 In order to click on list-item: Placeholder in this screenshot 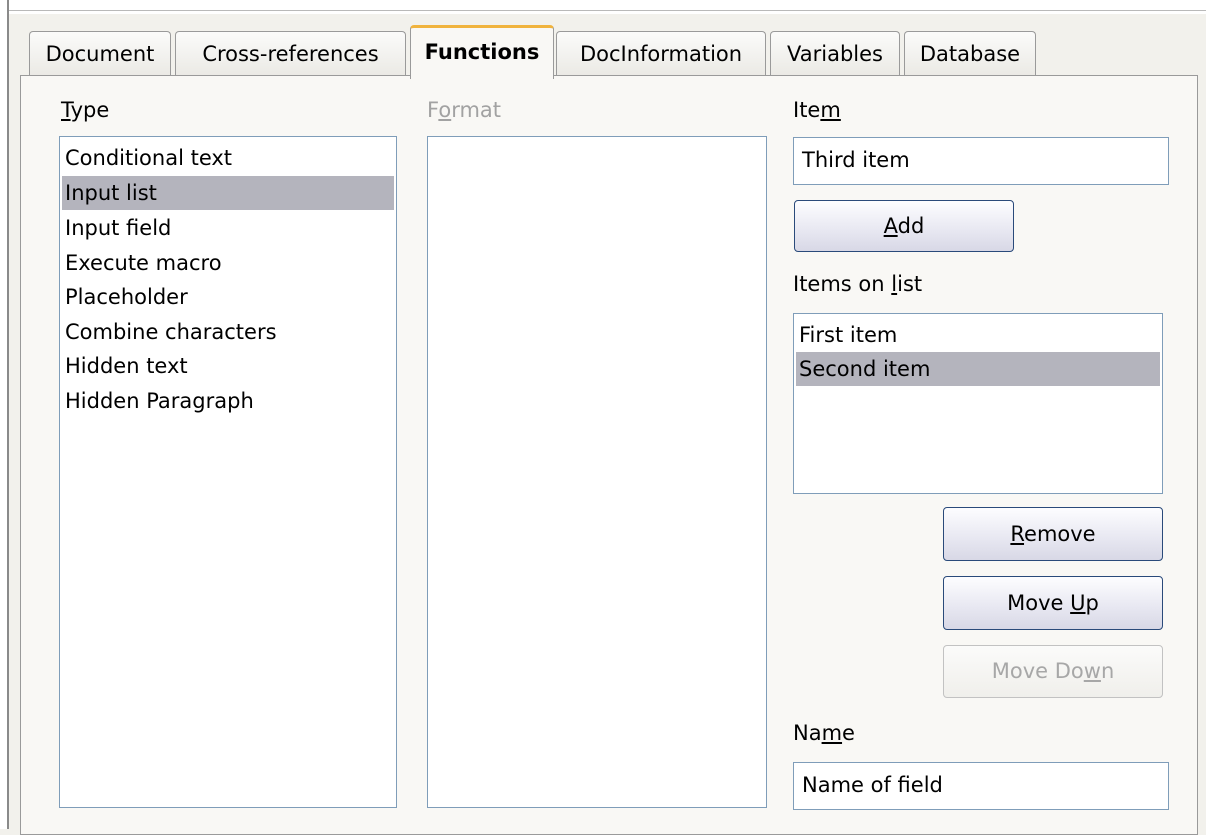, I will do `click(228, 297)`.